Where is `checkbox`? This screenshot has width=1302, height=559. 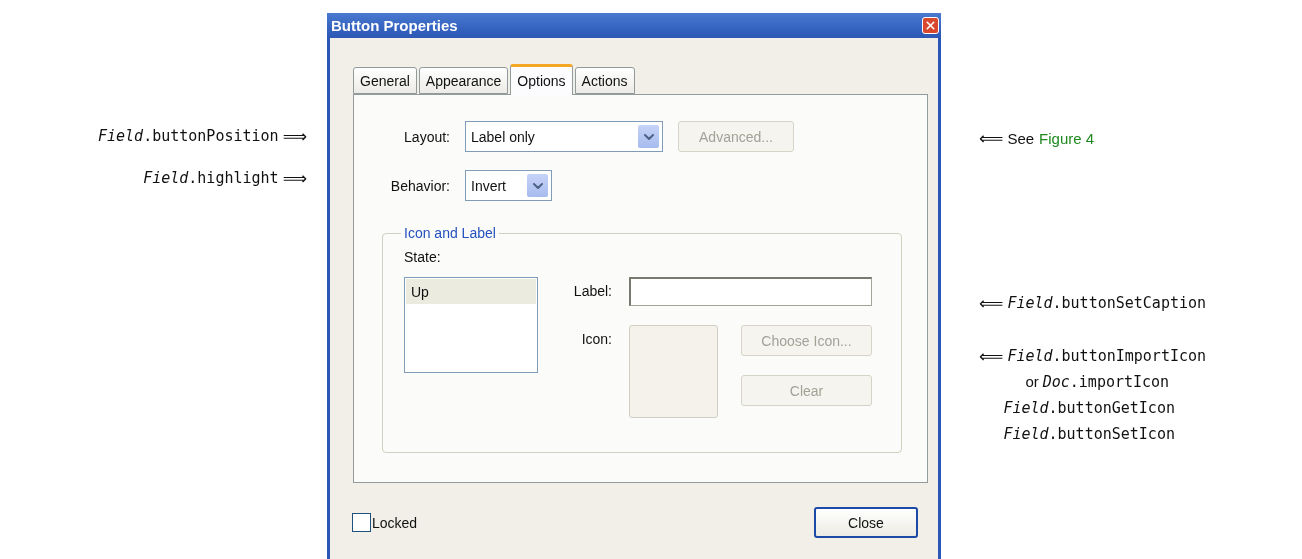
checkbox is located at coordinates (361, 522).